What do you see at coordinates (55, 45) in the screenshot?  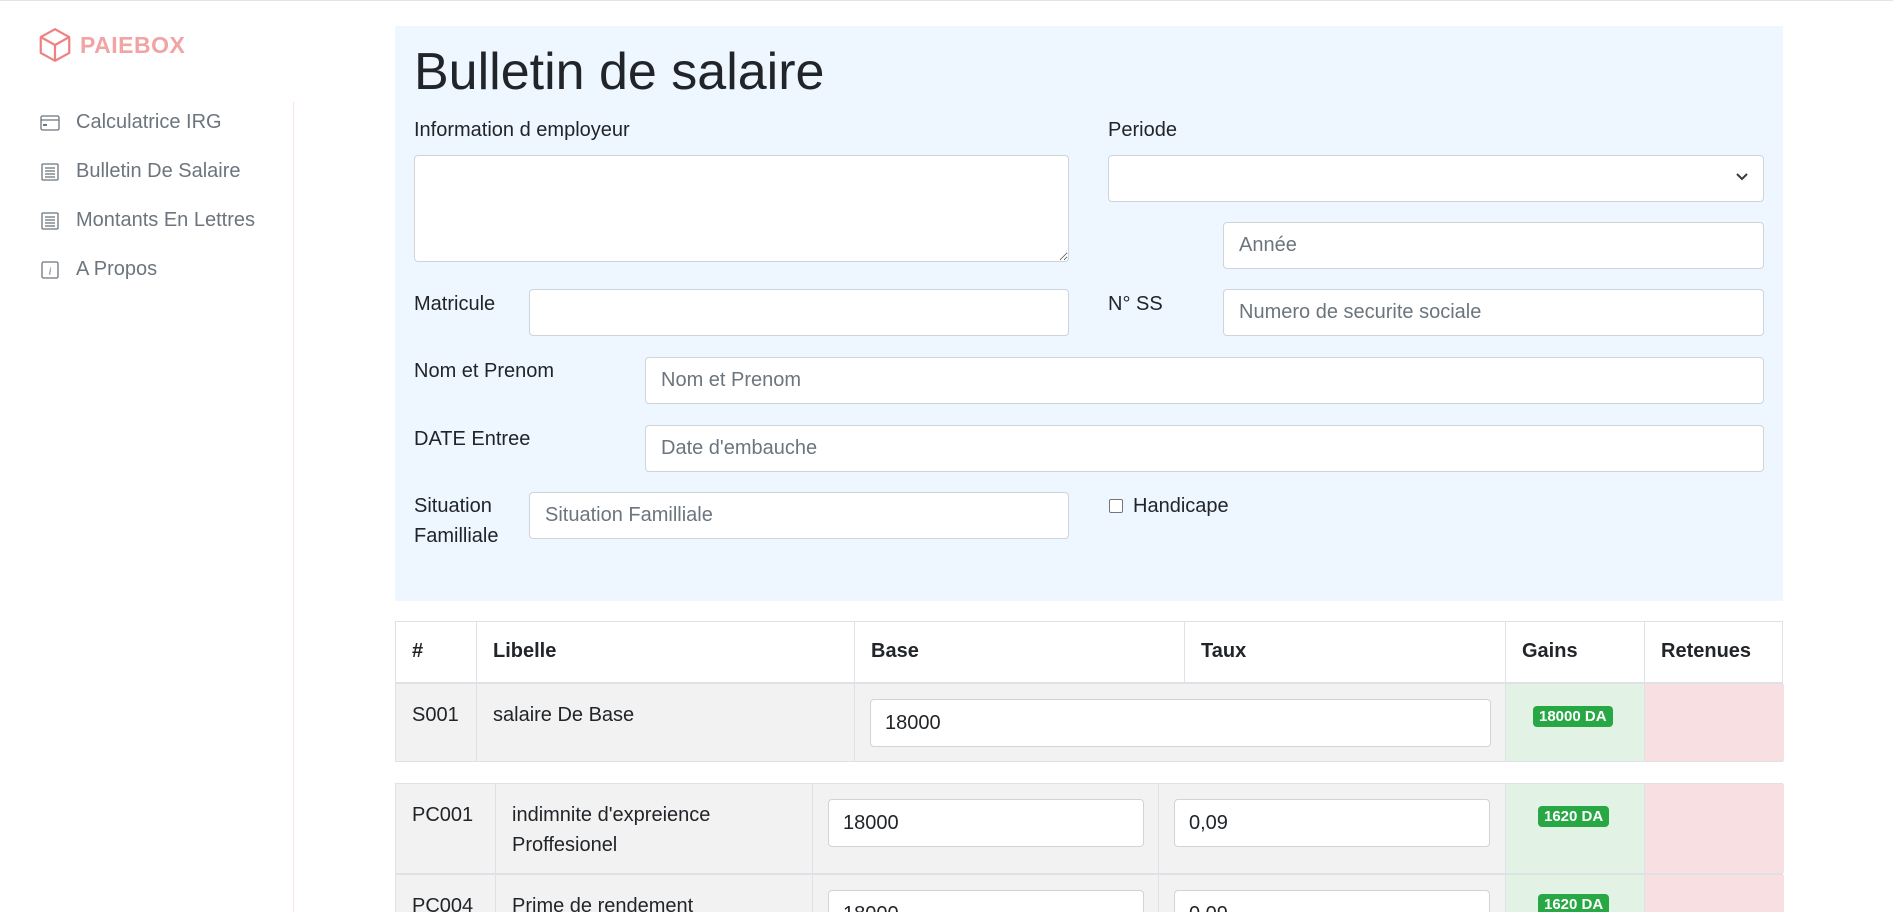 I see `cube-icon` at bounding box center [55, 45].